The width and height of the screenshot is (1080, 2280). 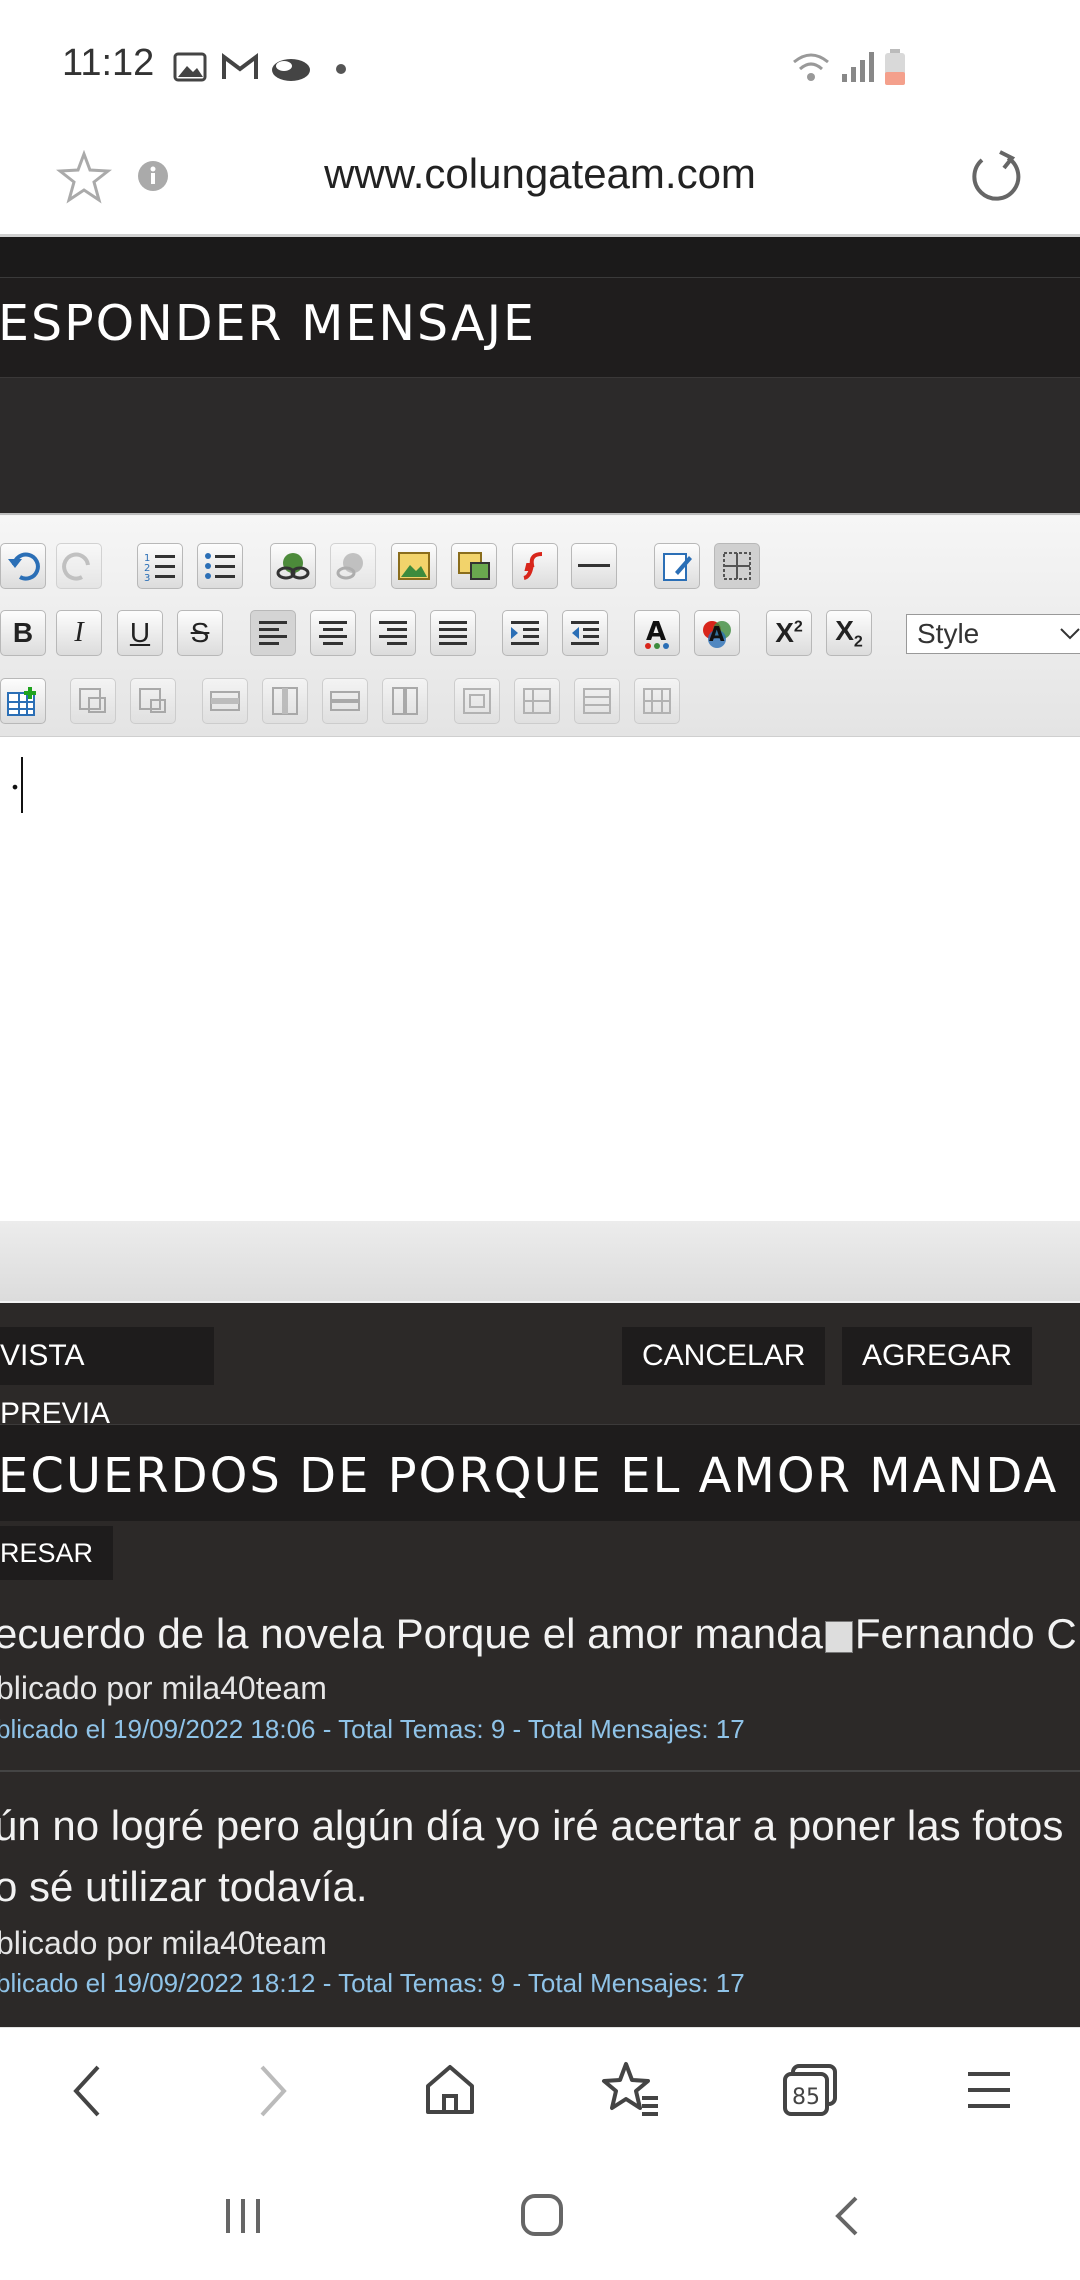 I want to click on recents-icon, so click(x=243, y=2216).